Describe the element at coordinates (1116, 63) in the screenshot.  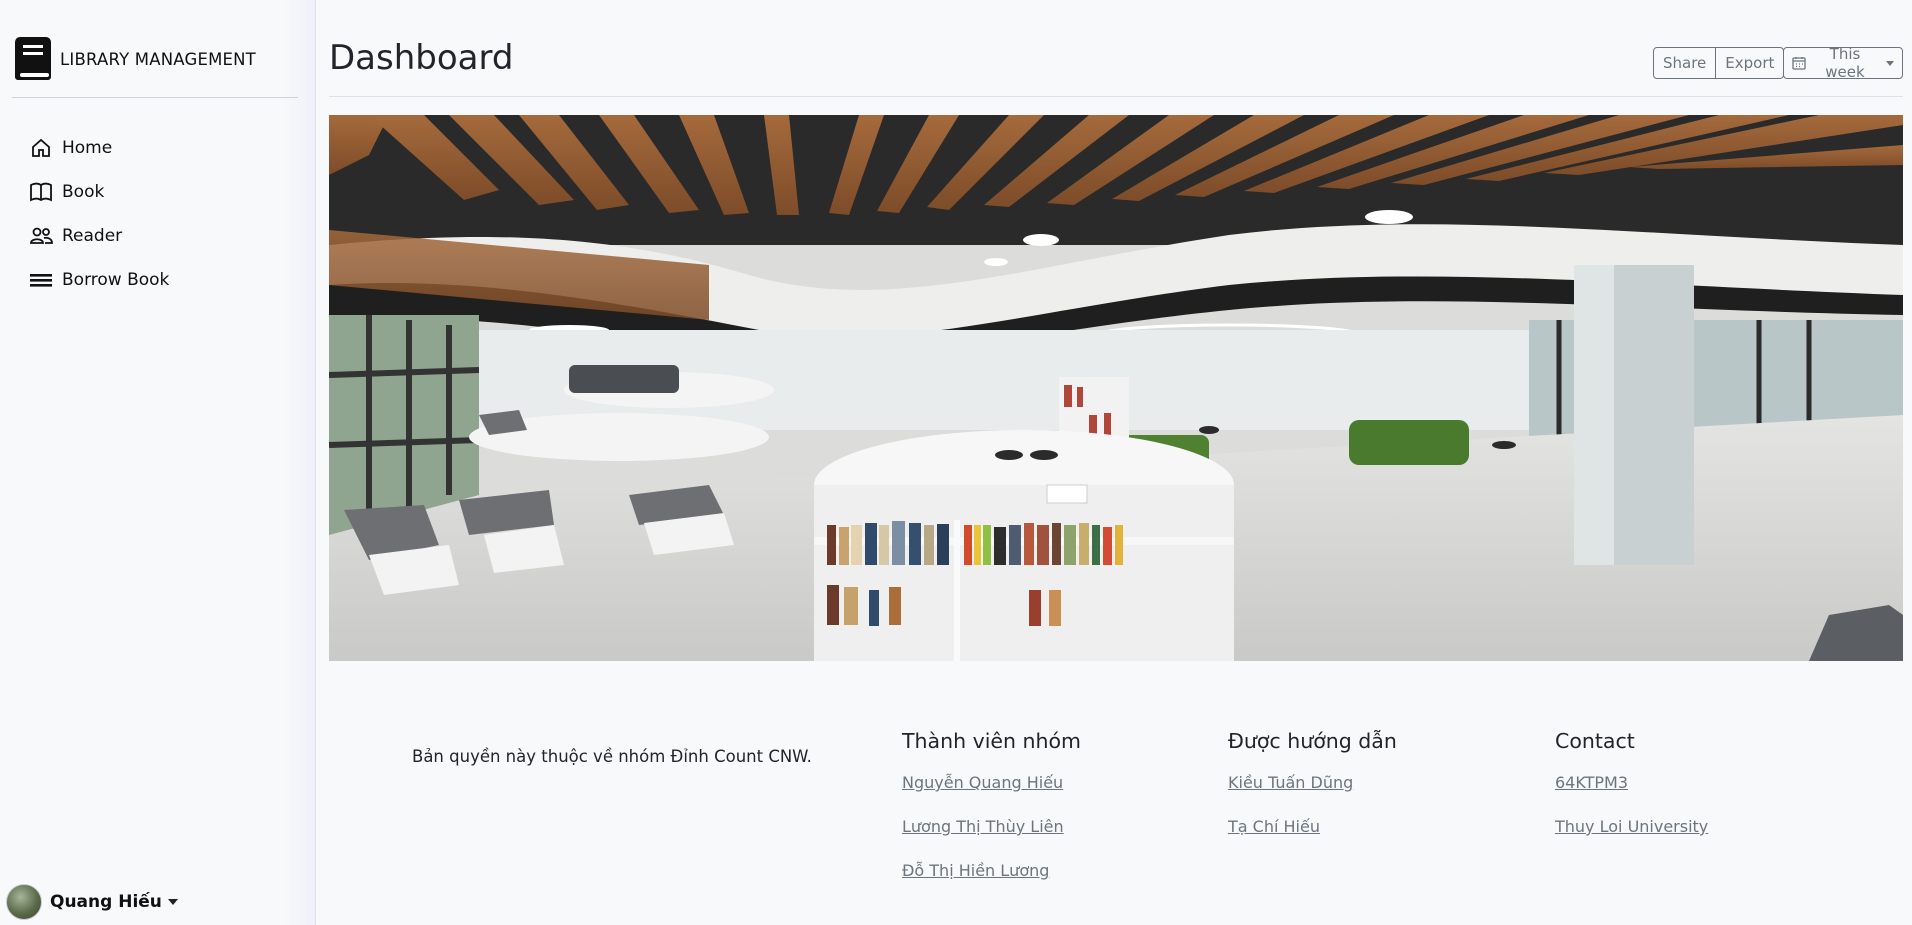
I see `page-header: Dashboard Share Export This week` at that location.